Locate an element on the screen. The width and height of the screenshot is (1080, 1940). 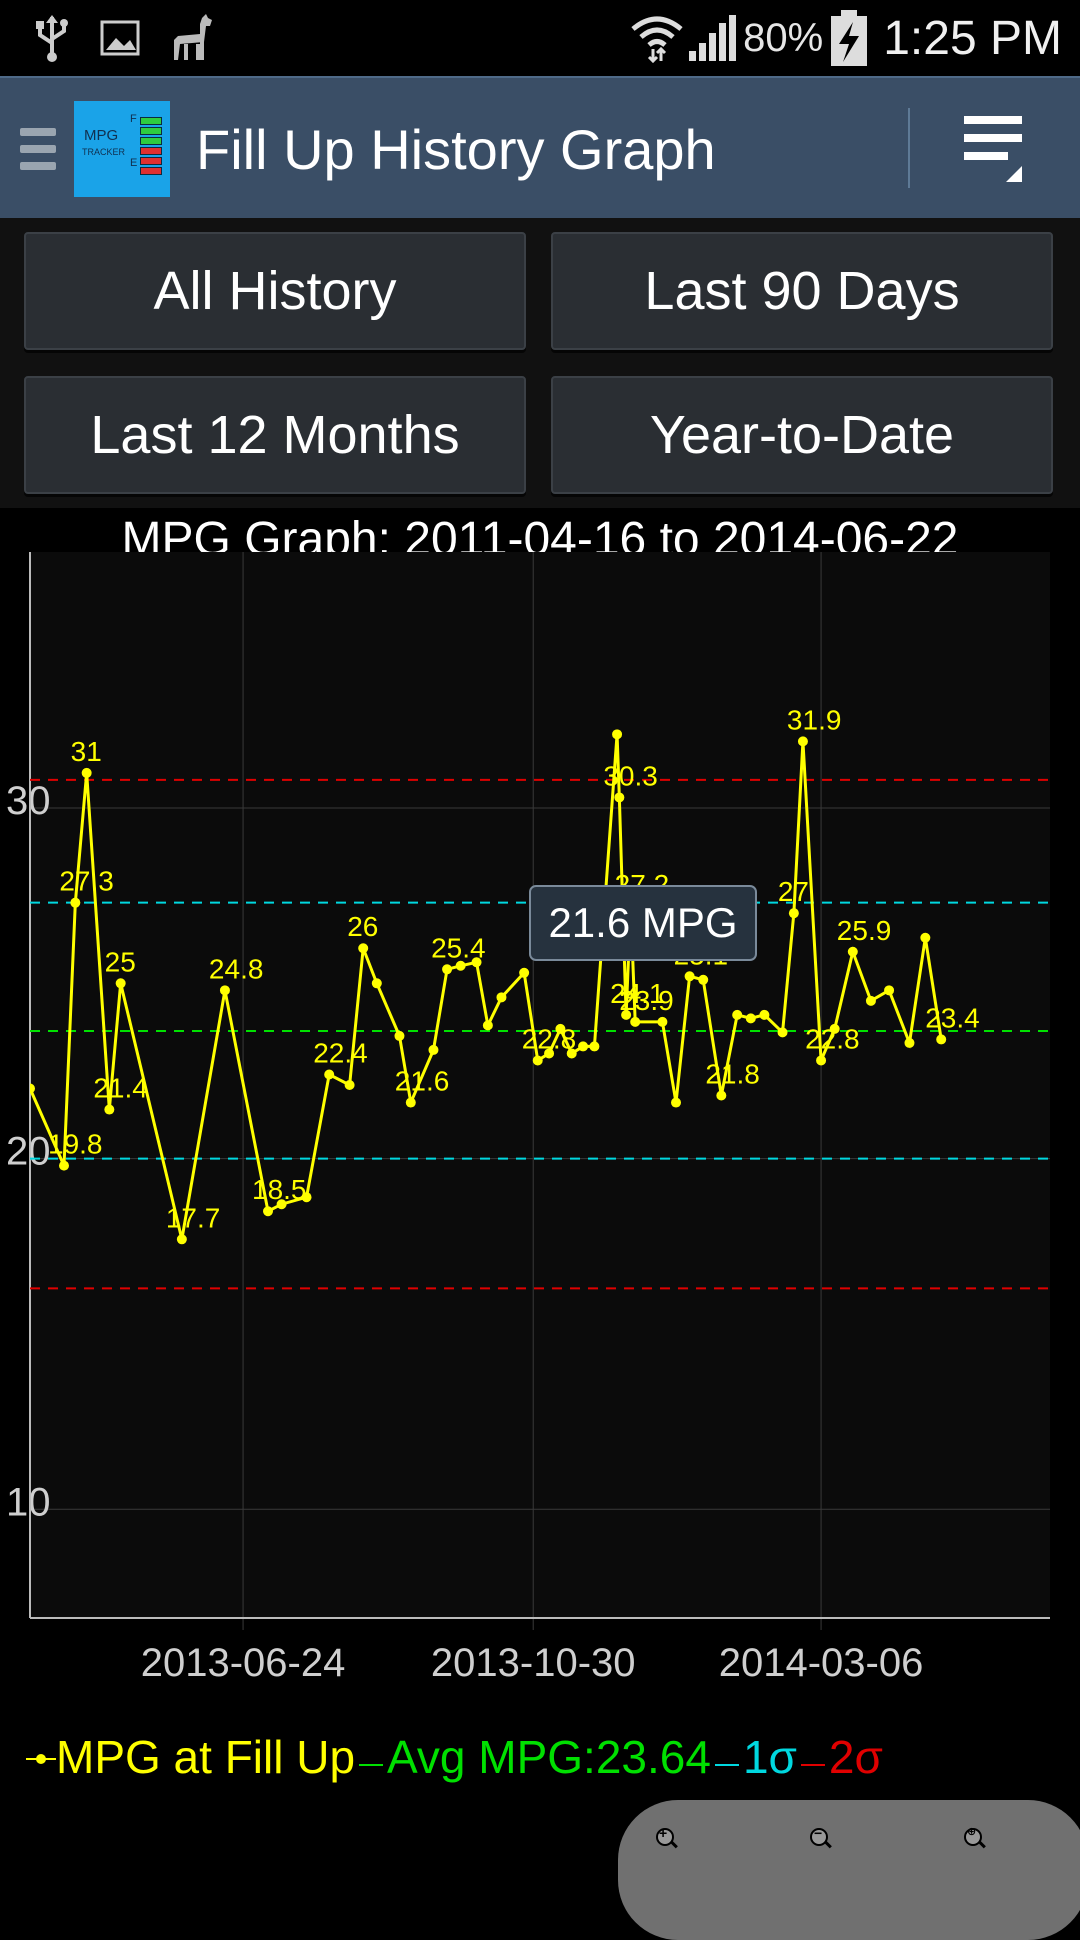
data-label: 26 is located at coordinates (362, 926).